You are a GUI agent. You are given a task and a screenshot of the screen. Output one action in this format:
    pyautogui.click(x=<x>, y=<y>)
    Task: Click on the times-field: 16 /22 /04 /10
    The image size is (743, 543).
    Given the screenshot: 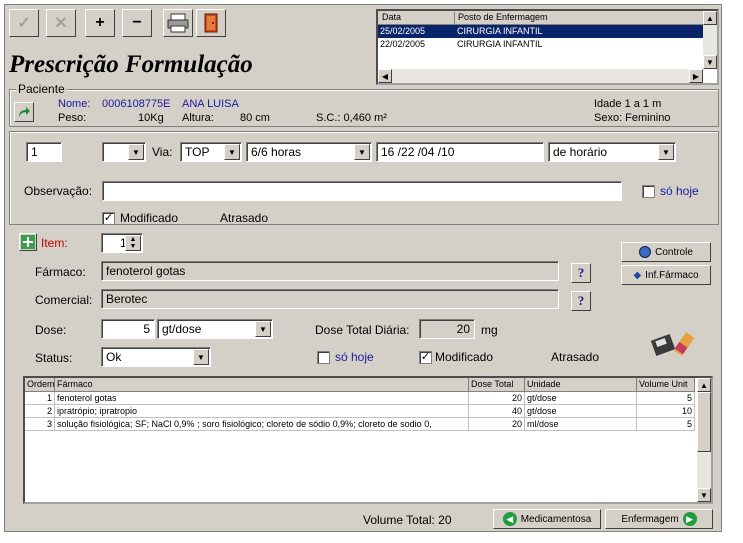 What is the action you would take?
    pyautogui.click(x=460, y=152)
    